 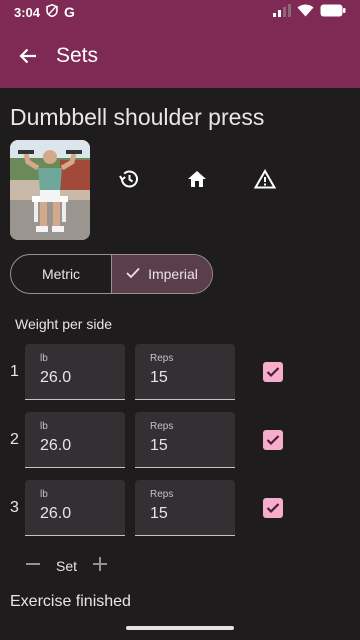 I want to click on toolbar: Sets, so click(x=180, y=56).